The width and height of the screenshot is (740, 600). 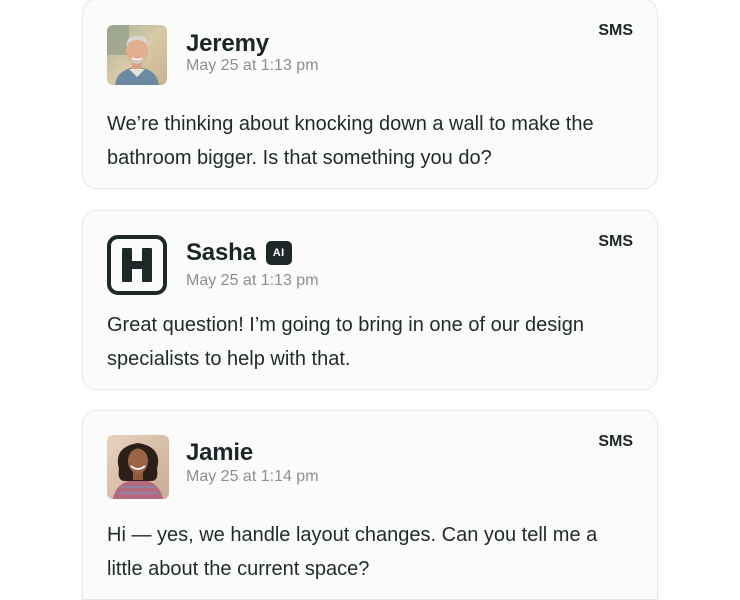 I want to click on brand-logo-icon, so click(x=137, y=265).